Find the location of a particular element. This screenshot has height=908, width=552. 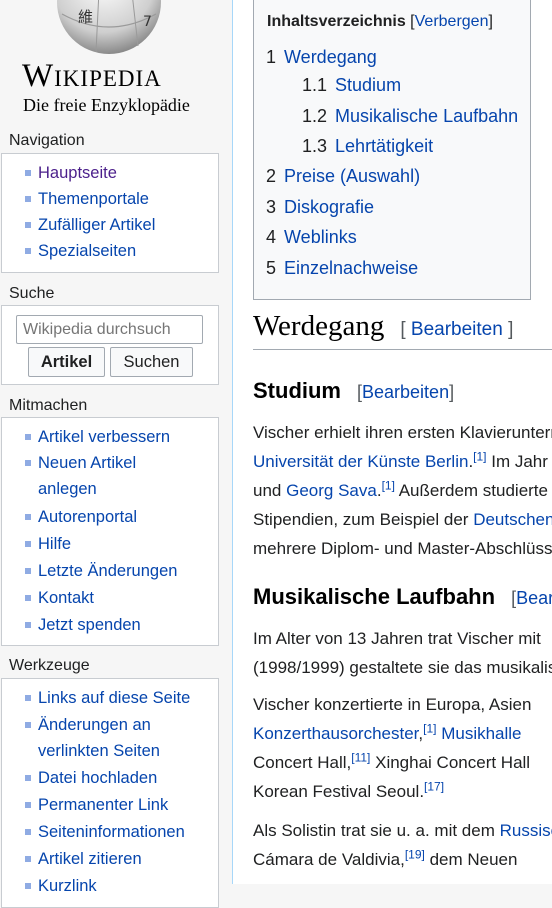

navigation-heading: Navigation is located at coordinates (47, 140).